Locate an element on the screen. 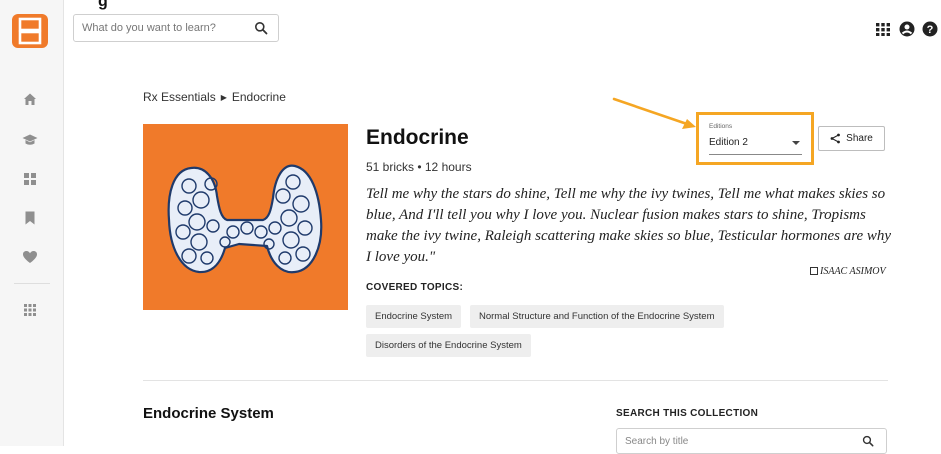  topic-chip: Disorders of the Endocrine System is located at coordinates (448, 345).